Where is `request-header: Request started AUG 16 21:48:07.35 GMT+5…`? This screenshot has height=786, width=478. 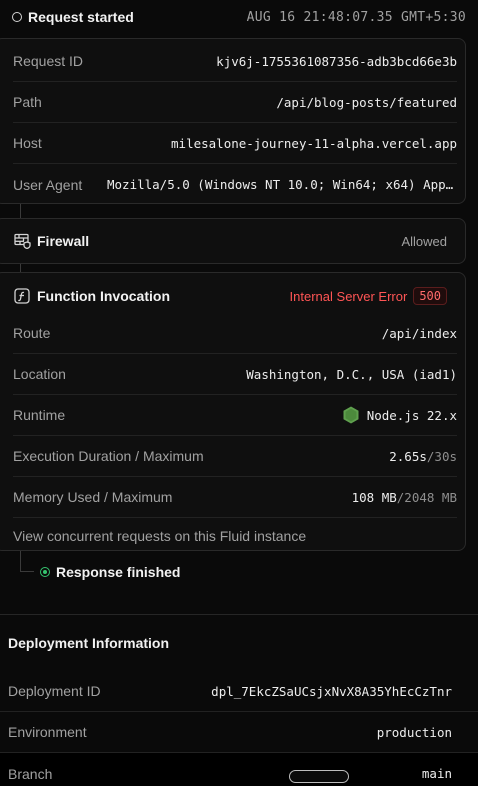
request-header: Request started AUG 16 21:48:07.35 GMT+5… is located at coordinates (239, 17).